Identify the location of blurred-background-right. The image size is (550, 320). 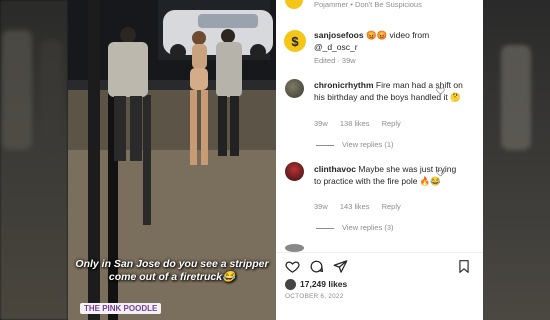
(516, 160).